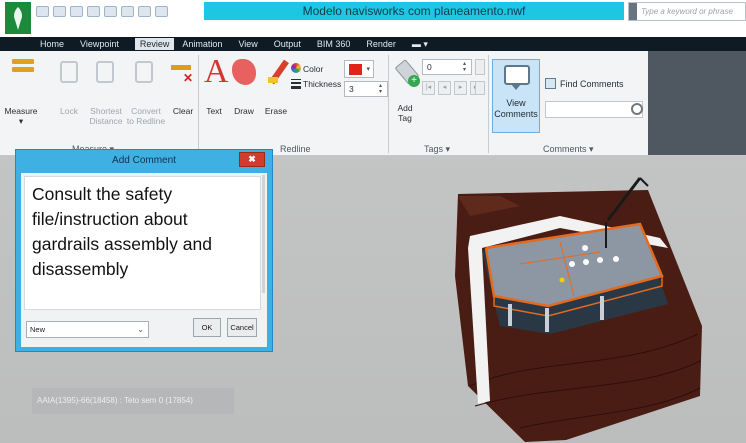  I want to click on color-dropdown-icon: ▾, so click(368, 69).